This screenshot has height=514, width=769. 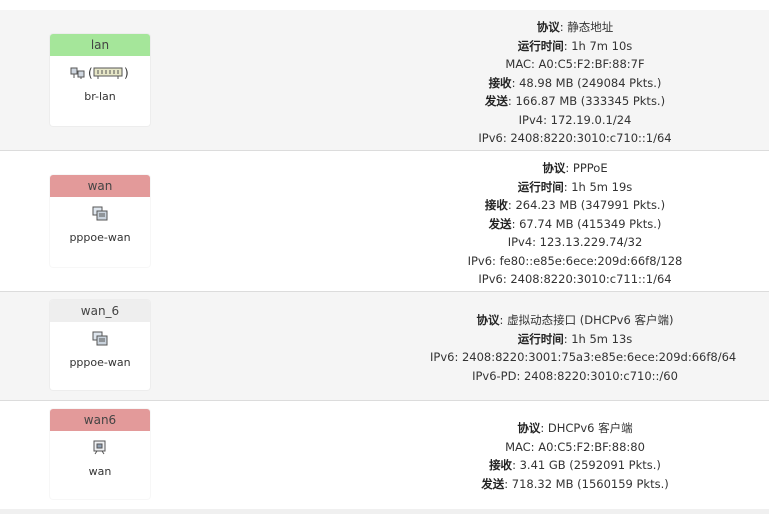 What do you see at coordinates (590, 101) in the screenshot?
I see `detail-value: 166.87 MB (333345 Pkts.)` at bounding box center [590, 101].